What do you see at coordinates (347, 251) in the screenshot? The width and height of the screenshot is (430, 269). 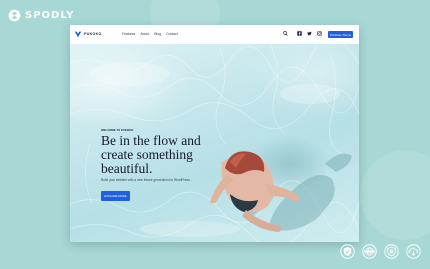 I see `shield-badge-icon` at bounding box center [347, 251].